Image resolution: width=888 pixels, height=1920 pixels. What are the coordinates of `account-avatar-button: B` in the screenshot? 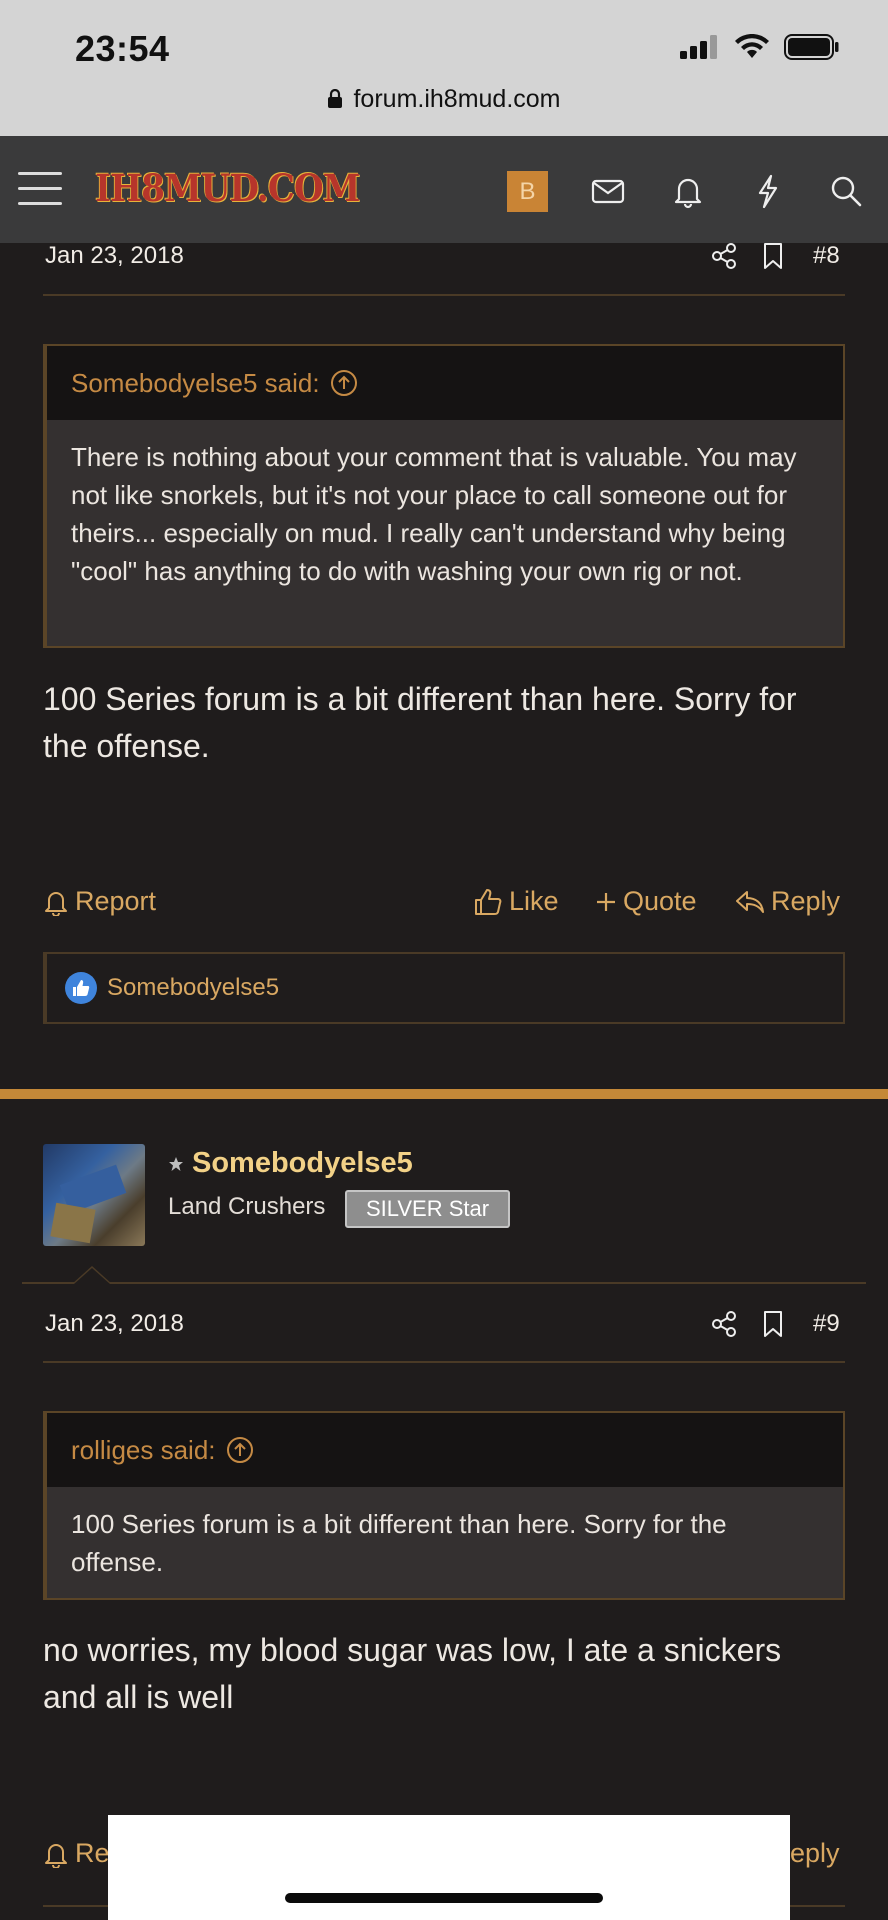 It's located at (527, 191).